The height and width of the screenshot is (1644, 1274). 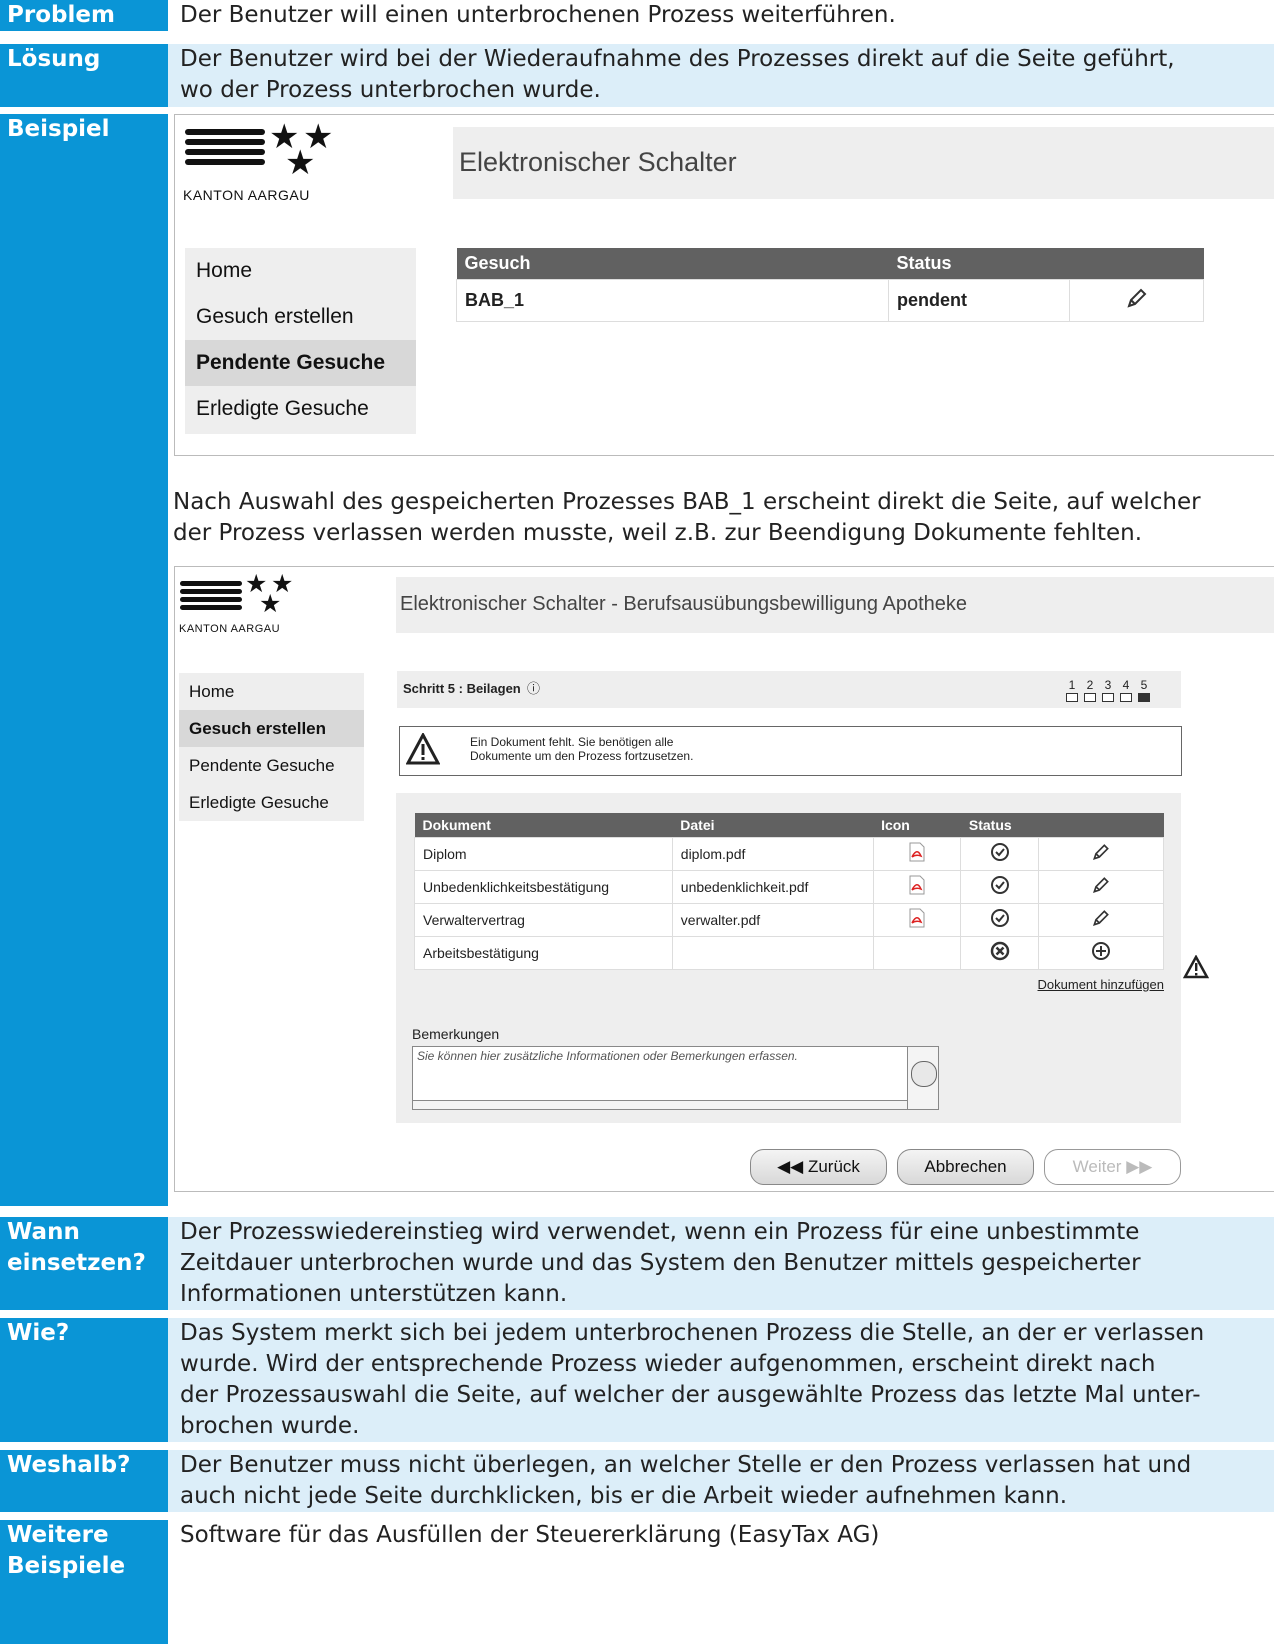 What do you see at coordinates (1101, 984) in the screenshot?
I see `add-document-link: Dokument hinzufügen` at bounding box center [1101, 984].